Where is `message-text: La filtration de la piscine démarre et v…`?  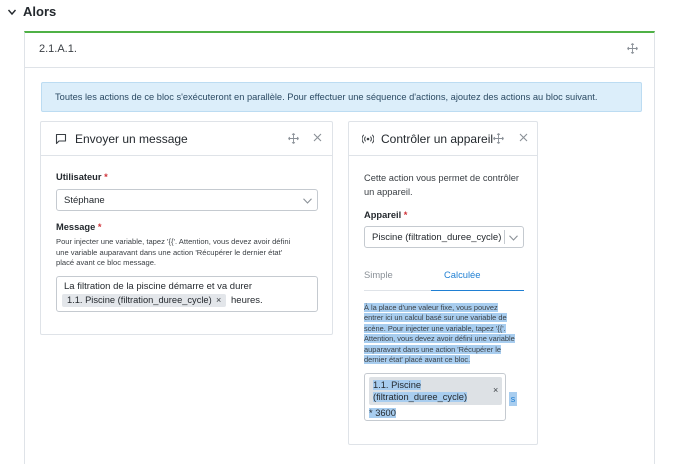 message-text: La filtration de la piscine démarre et v… is located at coordinates (158, 286).